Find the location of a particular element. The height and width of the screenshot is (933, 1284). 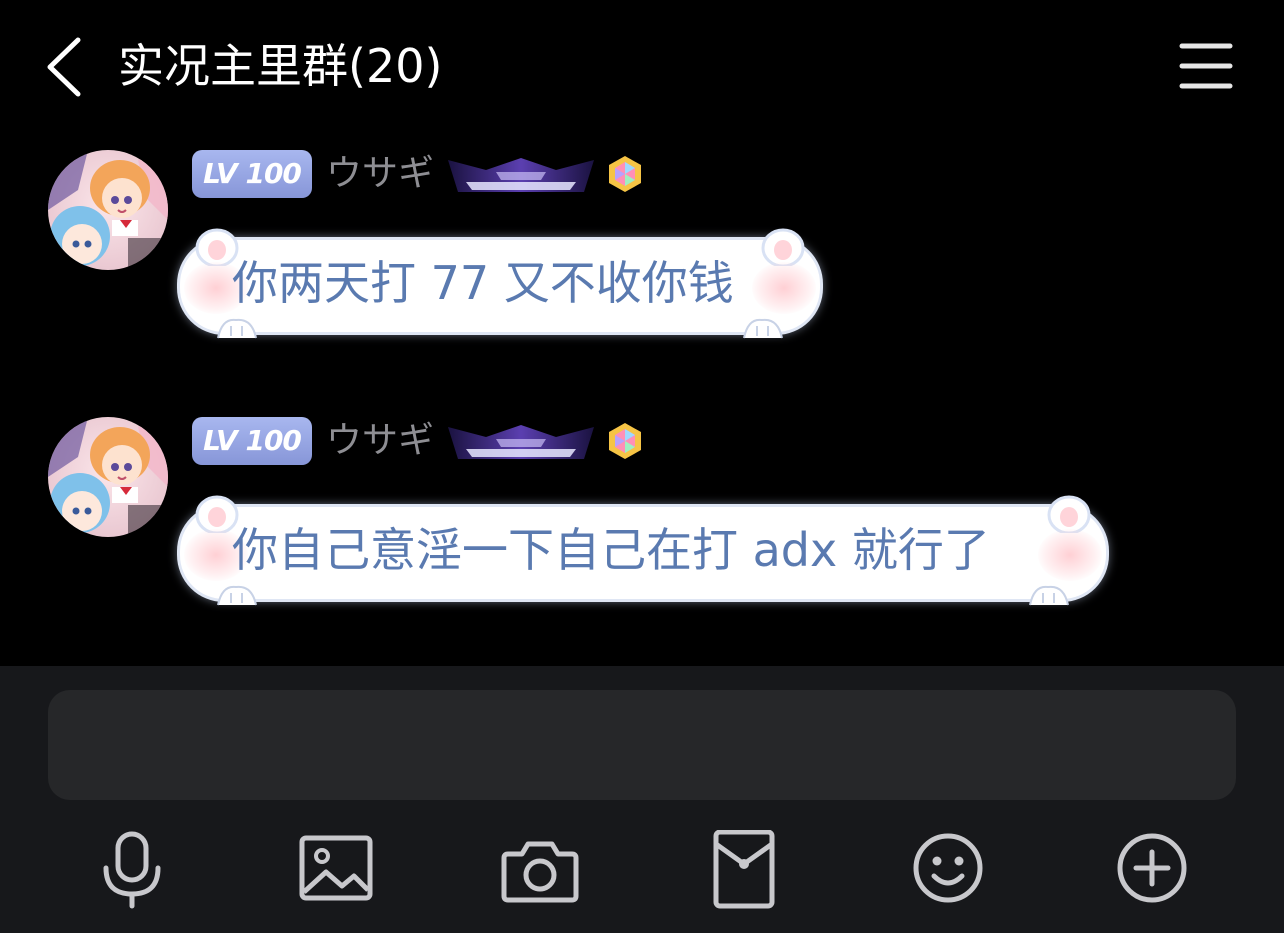

message-text: 你两天打 77 又不收你钱 is located at coordinates (483, 283).